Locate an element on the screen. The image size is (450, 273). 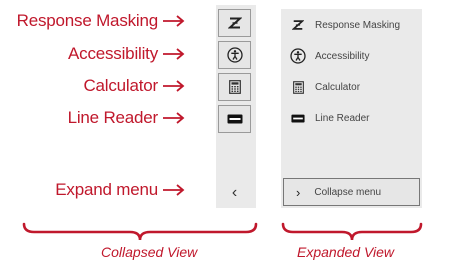
menu-item-response-masking: Response Masking is located at coordinates (344, 25).